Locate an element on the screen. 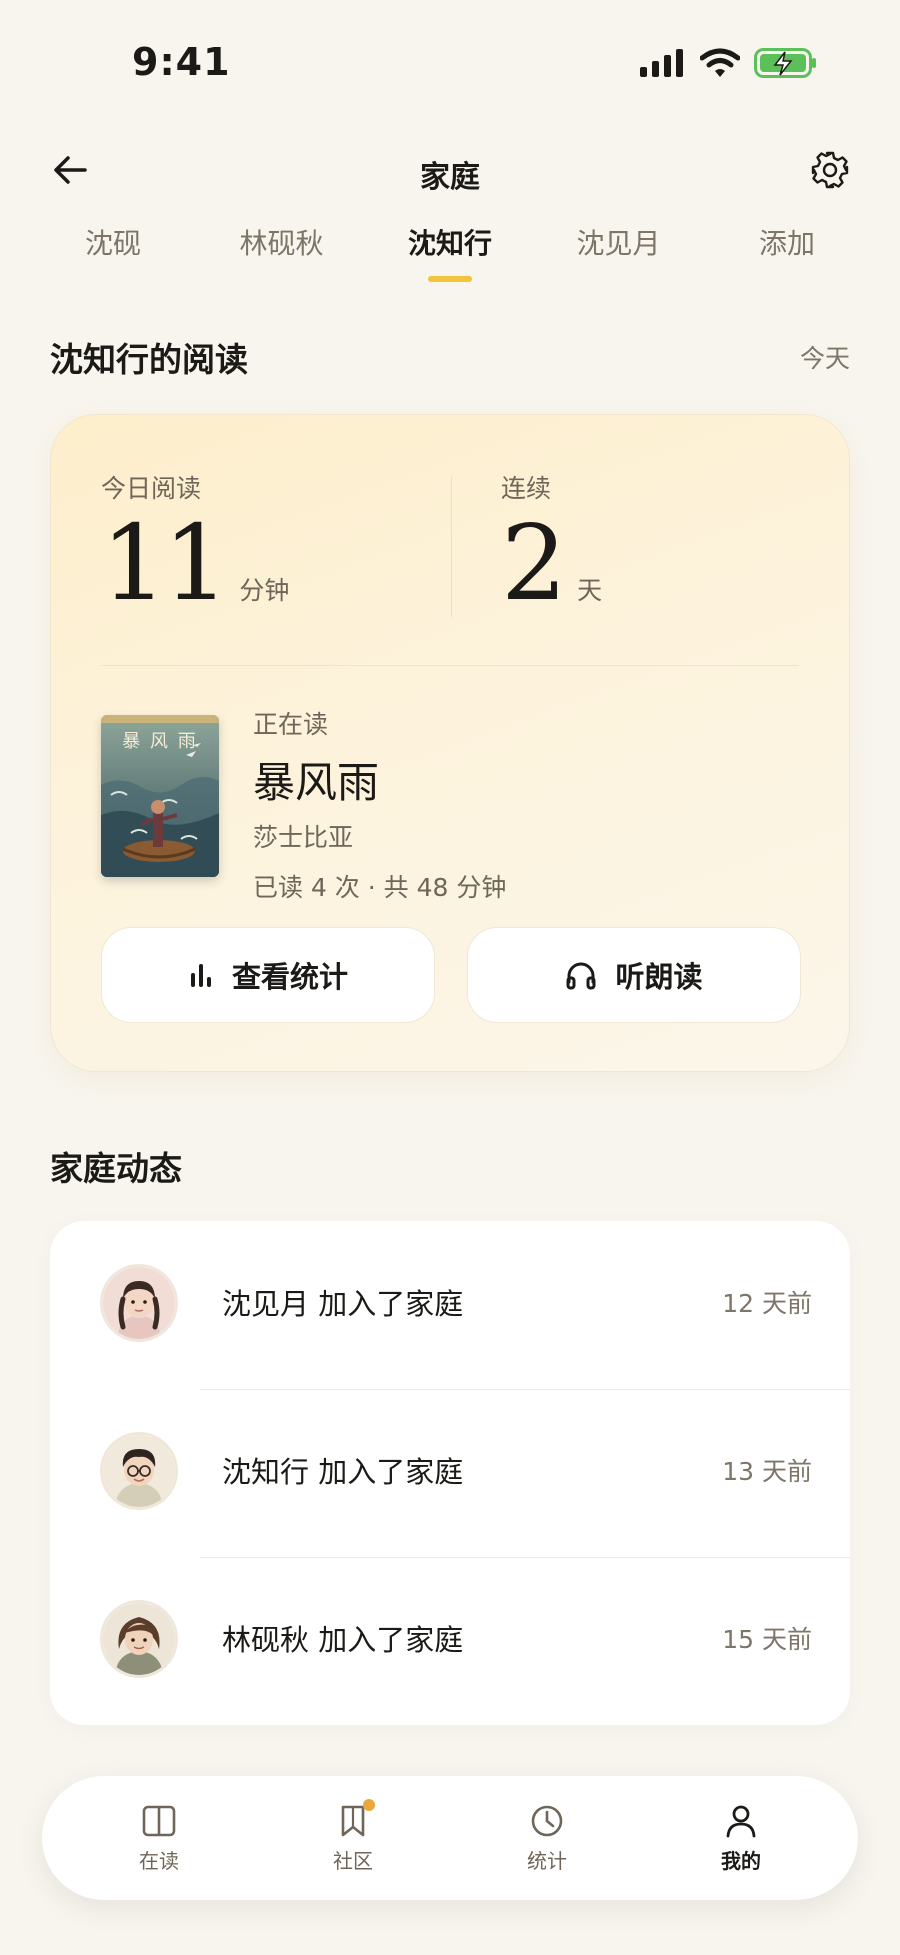 This screenshot has width=900, height=1955. nav-header: 家庭 is located at coordinates (450, 170).